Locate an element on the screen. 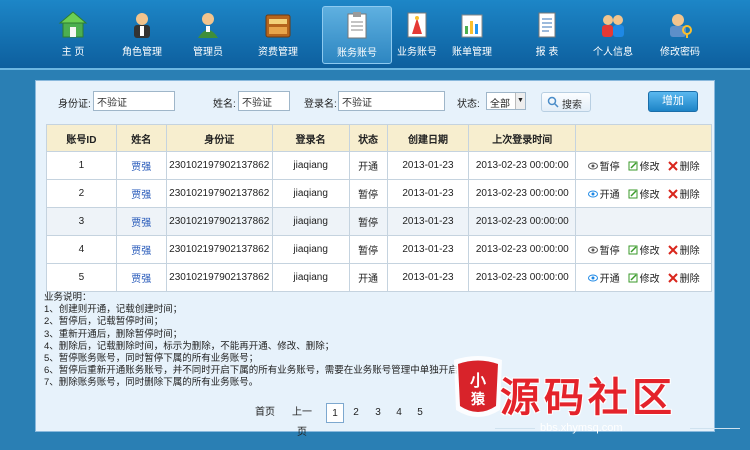 The width and height of the screenshot is (750, 450). cell-id: 2 is located at coordinates (81, 193).